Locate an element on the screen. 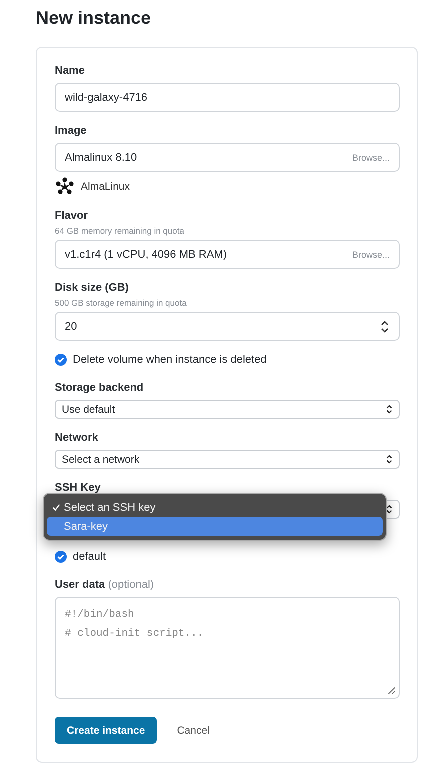  checkbox-label: Delete volume when instance is deleted is located at coordinates (170, 360).